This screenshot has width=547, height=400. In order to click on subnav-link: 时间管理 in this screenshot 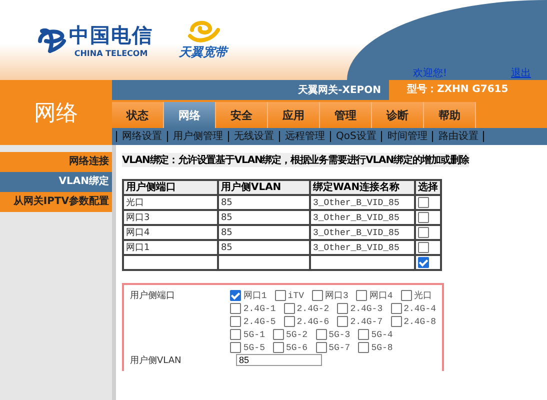, I will do `click(406, 136)`.